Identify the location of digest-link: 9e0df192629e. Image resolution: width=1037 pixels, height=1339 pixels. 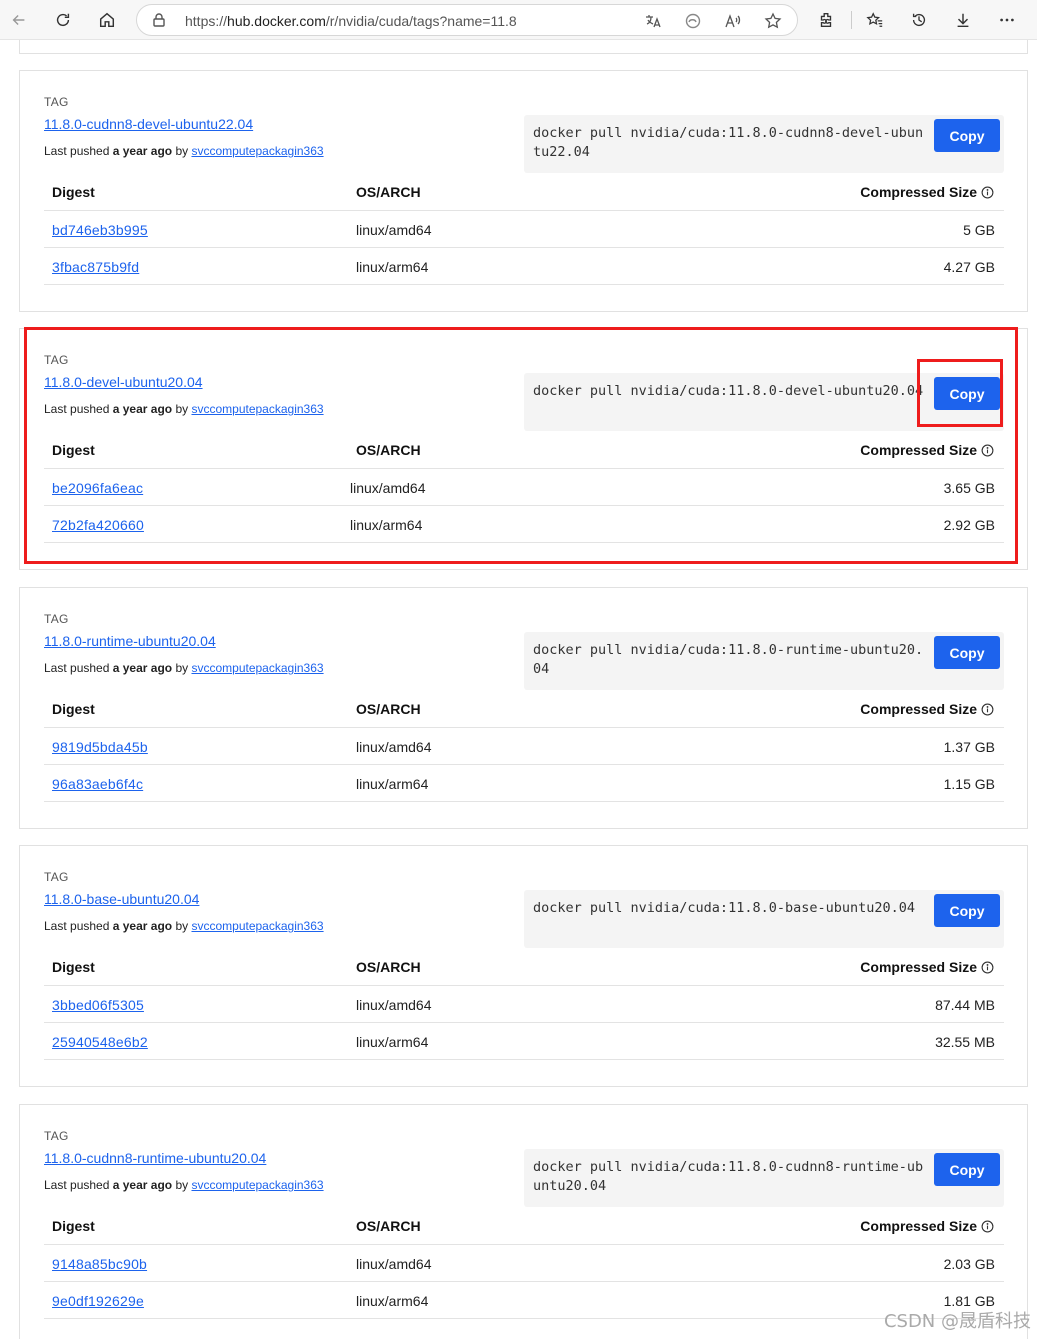
(98, 1301).